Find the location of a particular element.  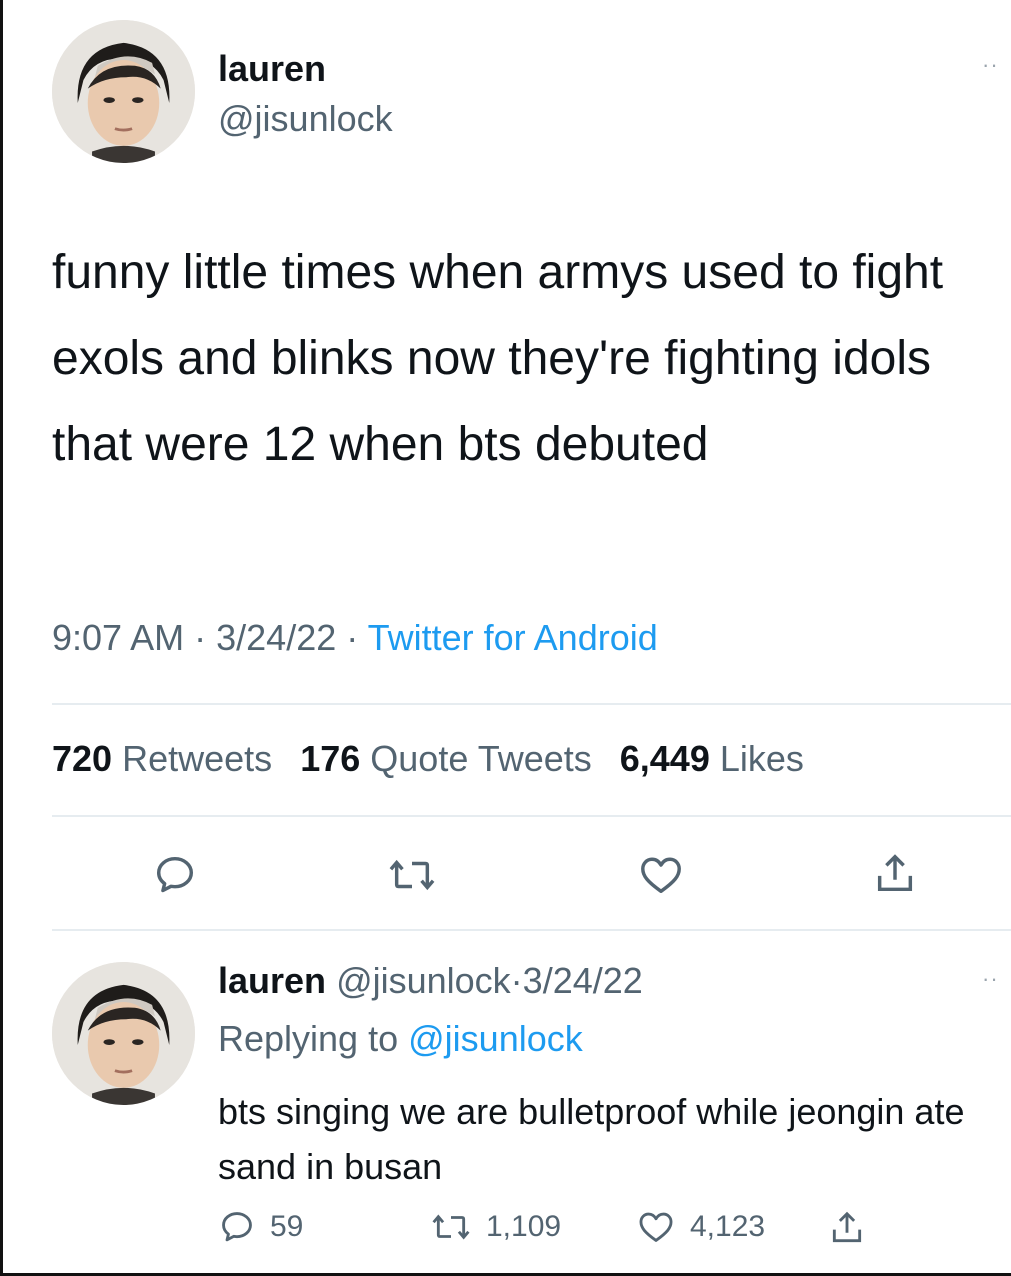

reply-share-button is located at coordinates (847, 1228).